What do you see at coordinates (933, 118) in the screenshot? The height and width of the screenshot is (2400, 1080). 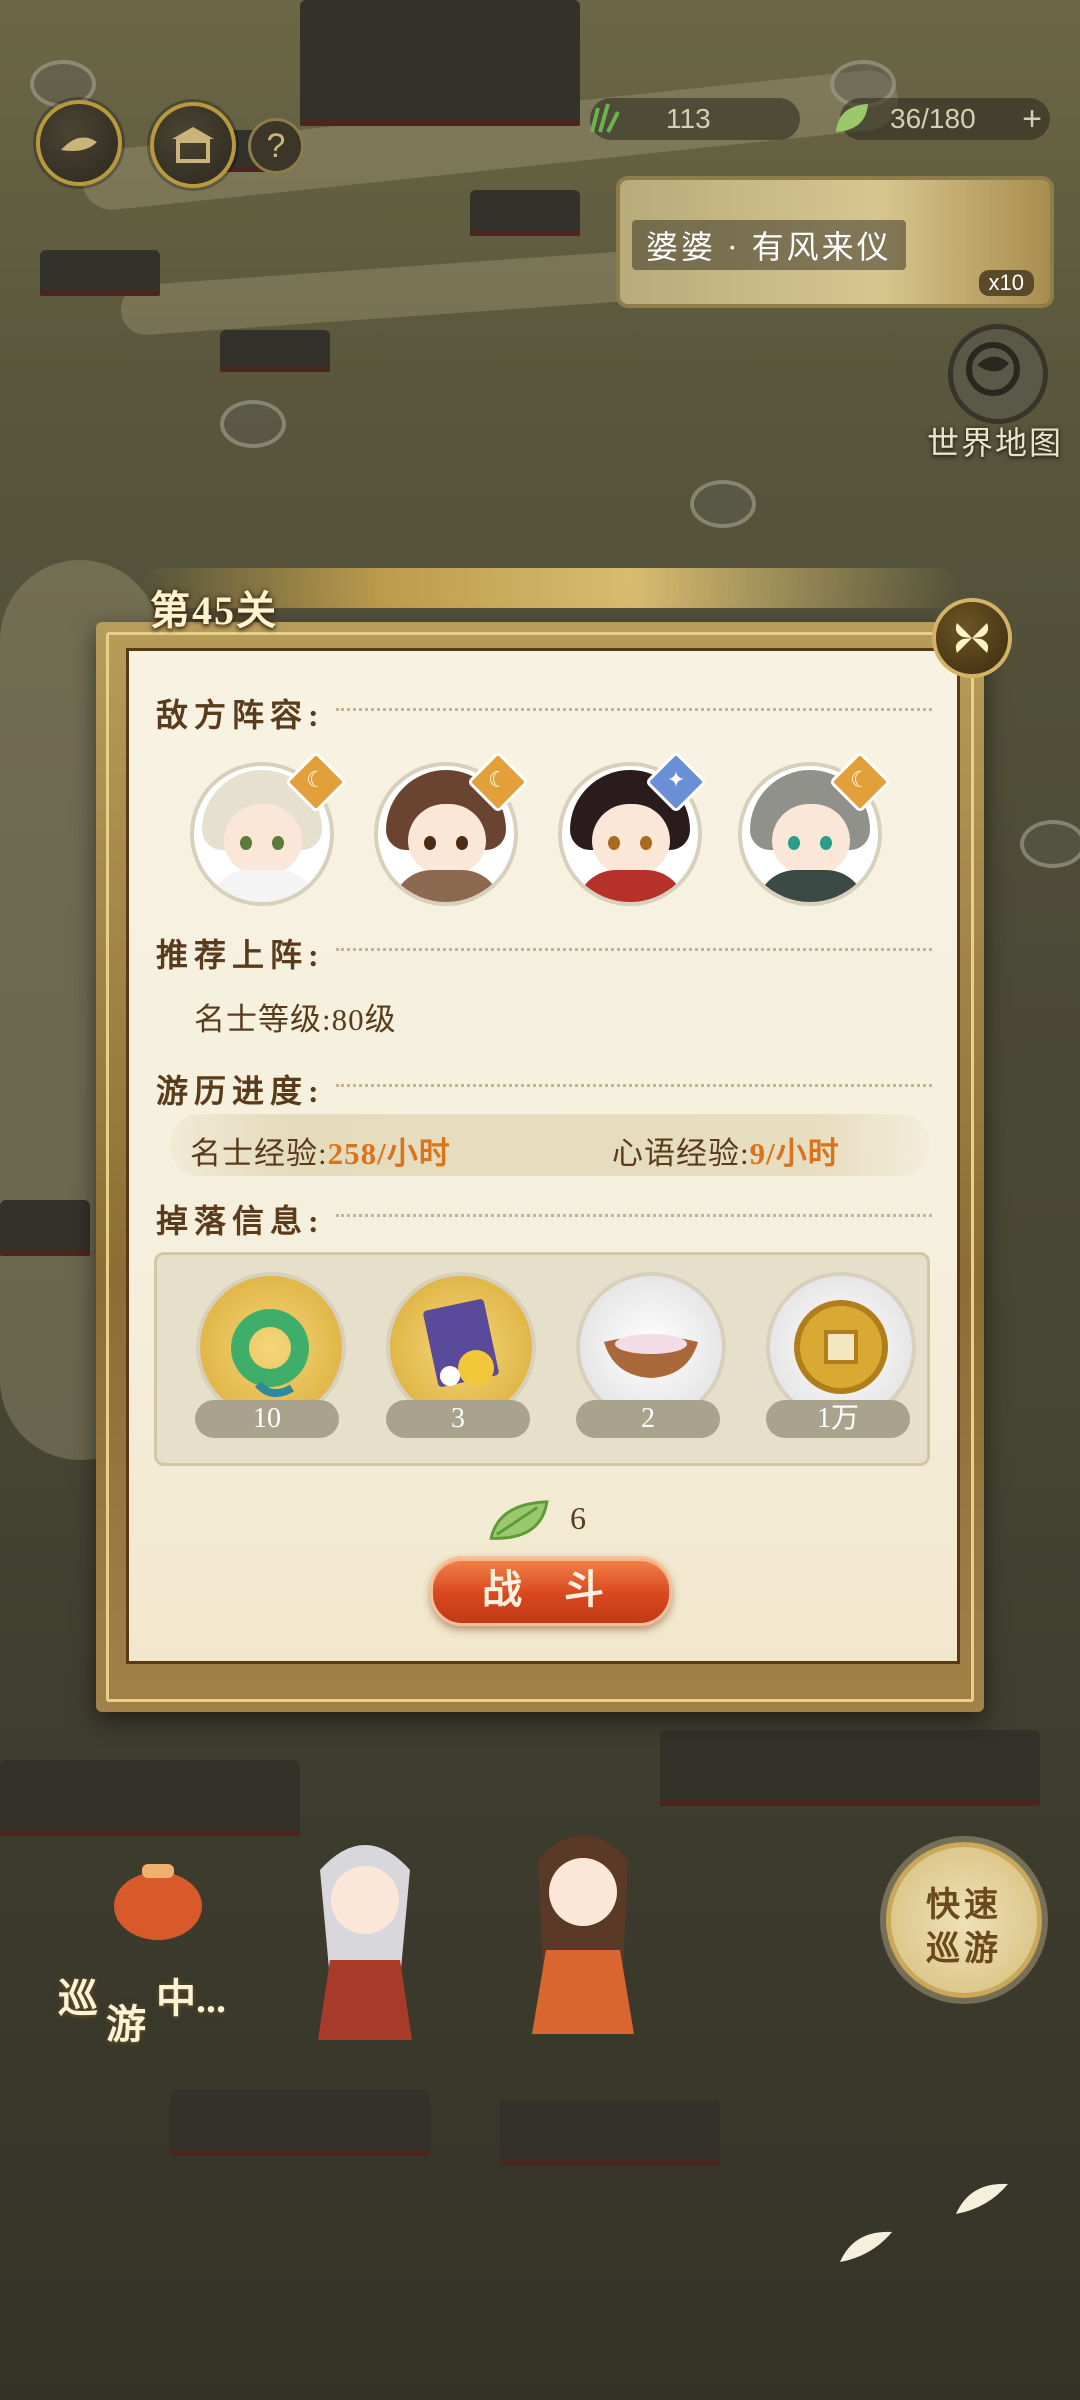 I see `stamina-value: 36/180` at bounding box center [933, 118].